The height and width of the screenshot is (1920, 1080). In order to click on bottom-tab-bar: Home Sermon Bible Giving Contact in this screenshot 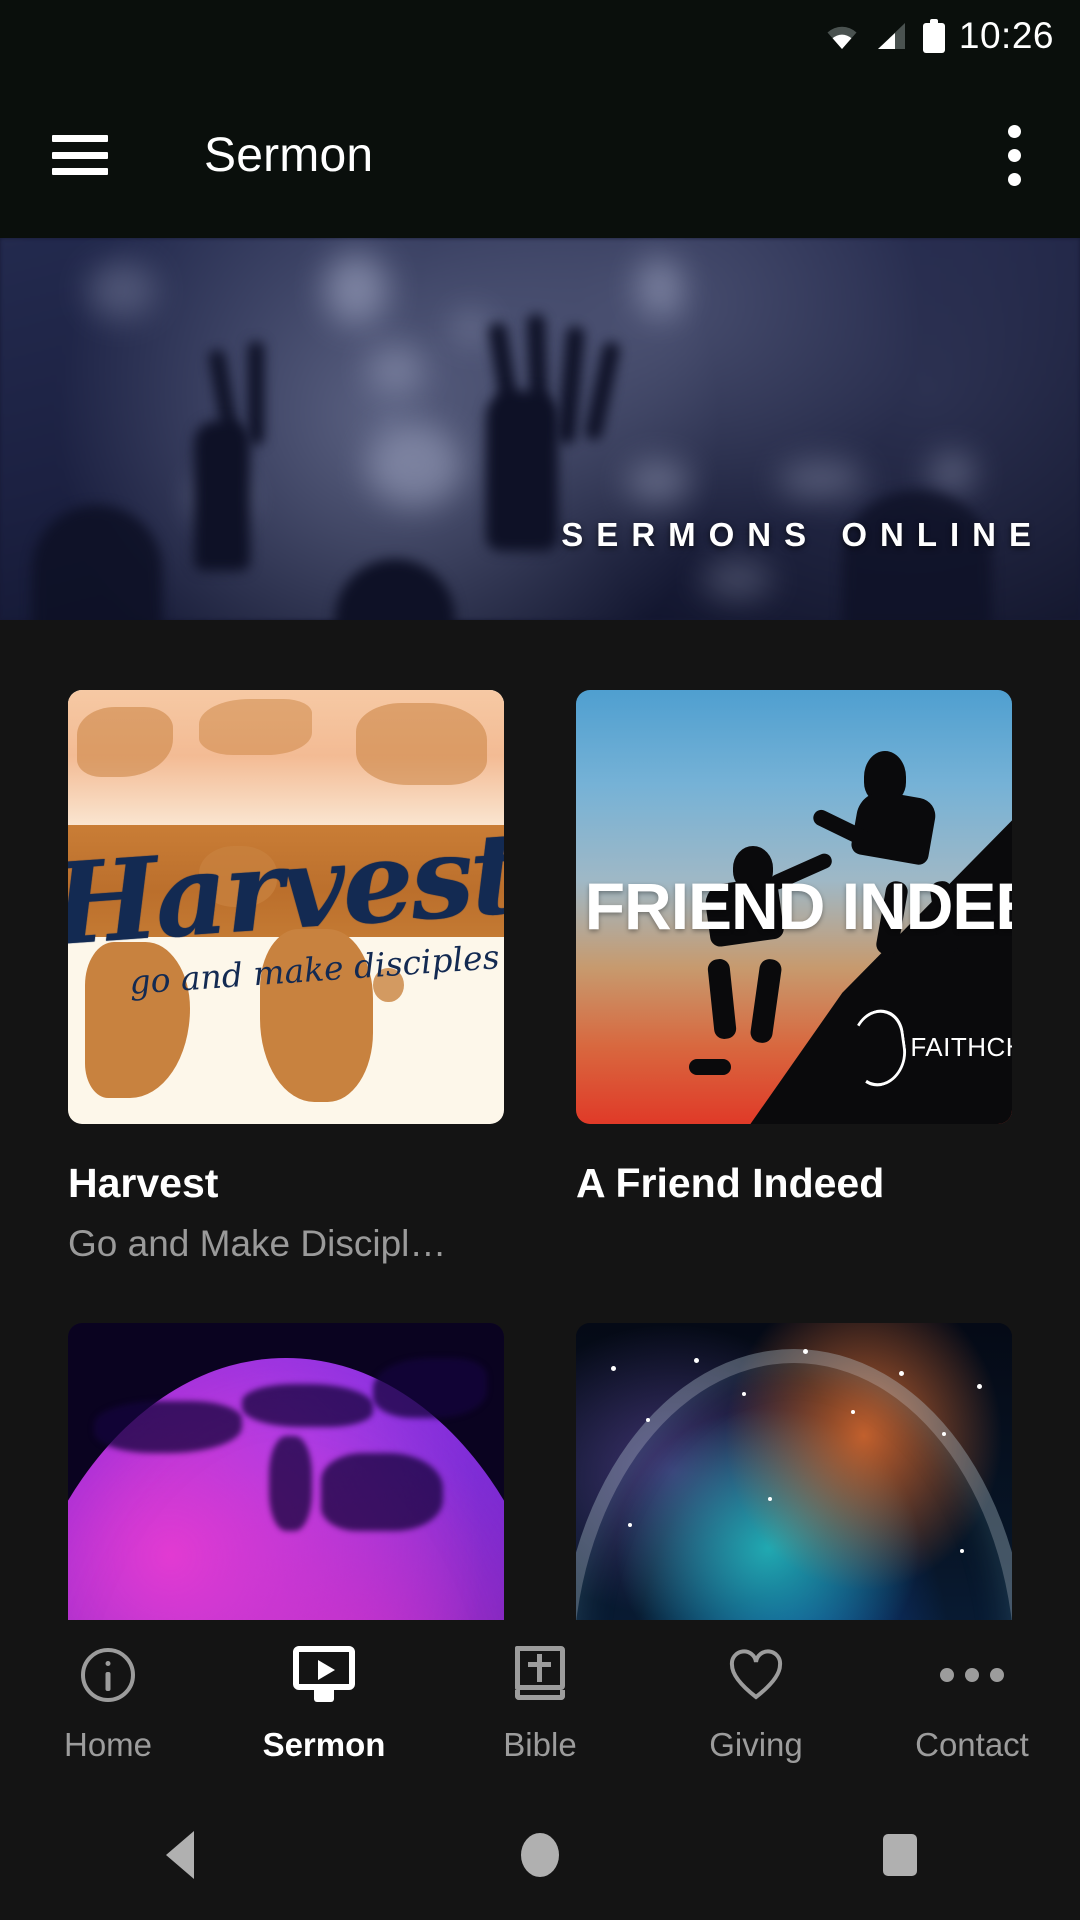, I will do `click(540, 1705)`.